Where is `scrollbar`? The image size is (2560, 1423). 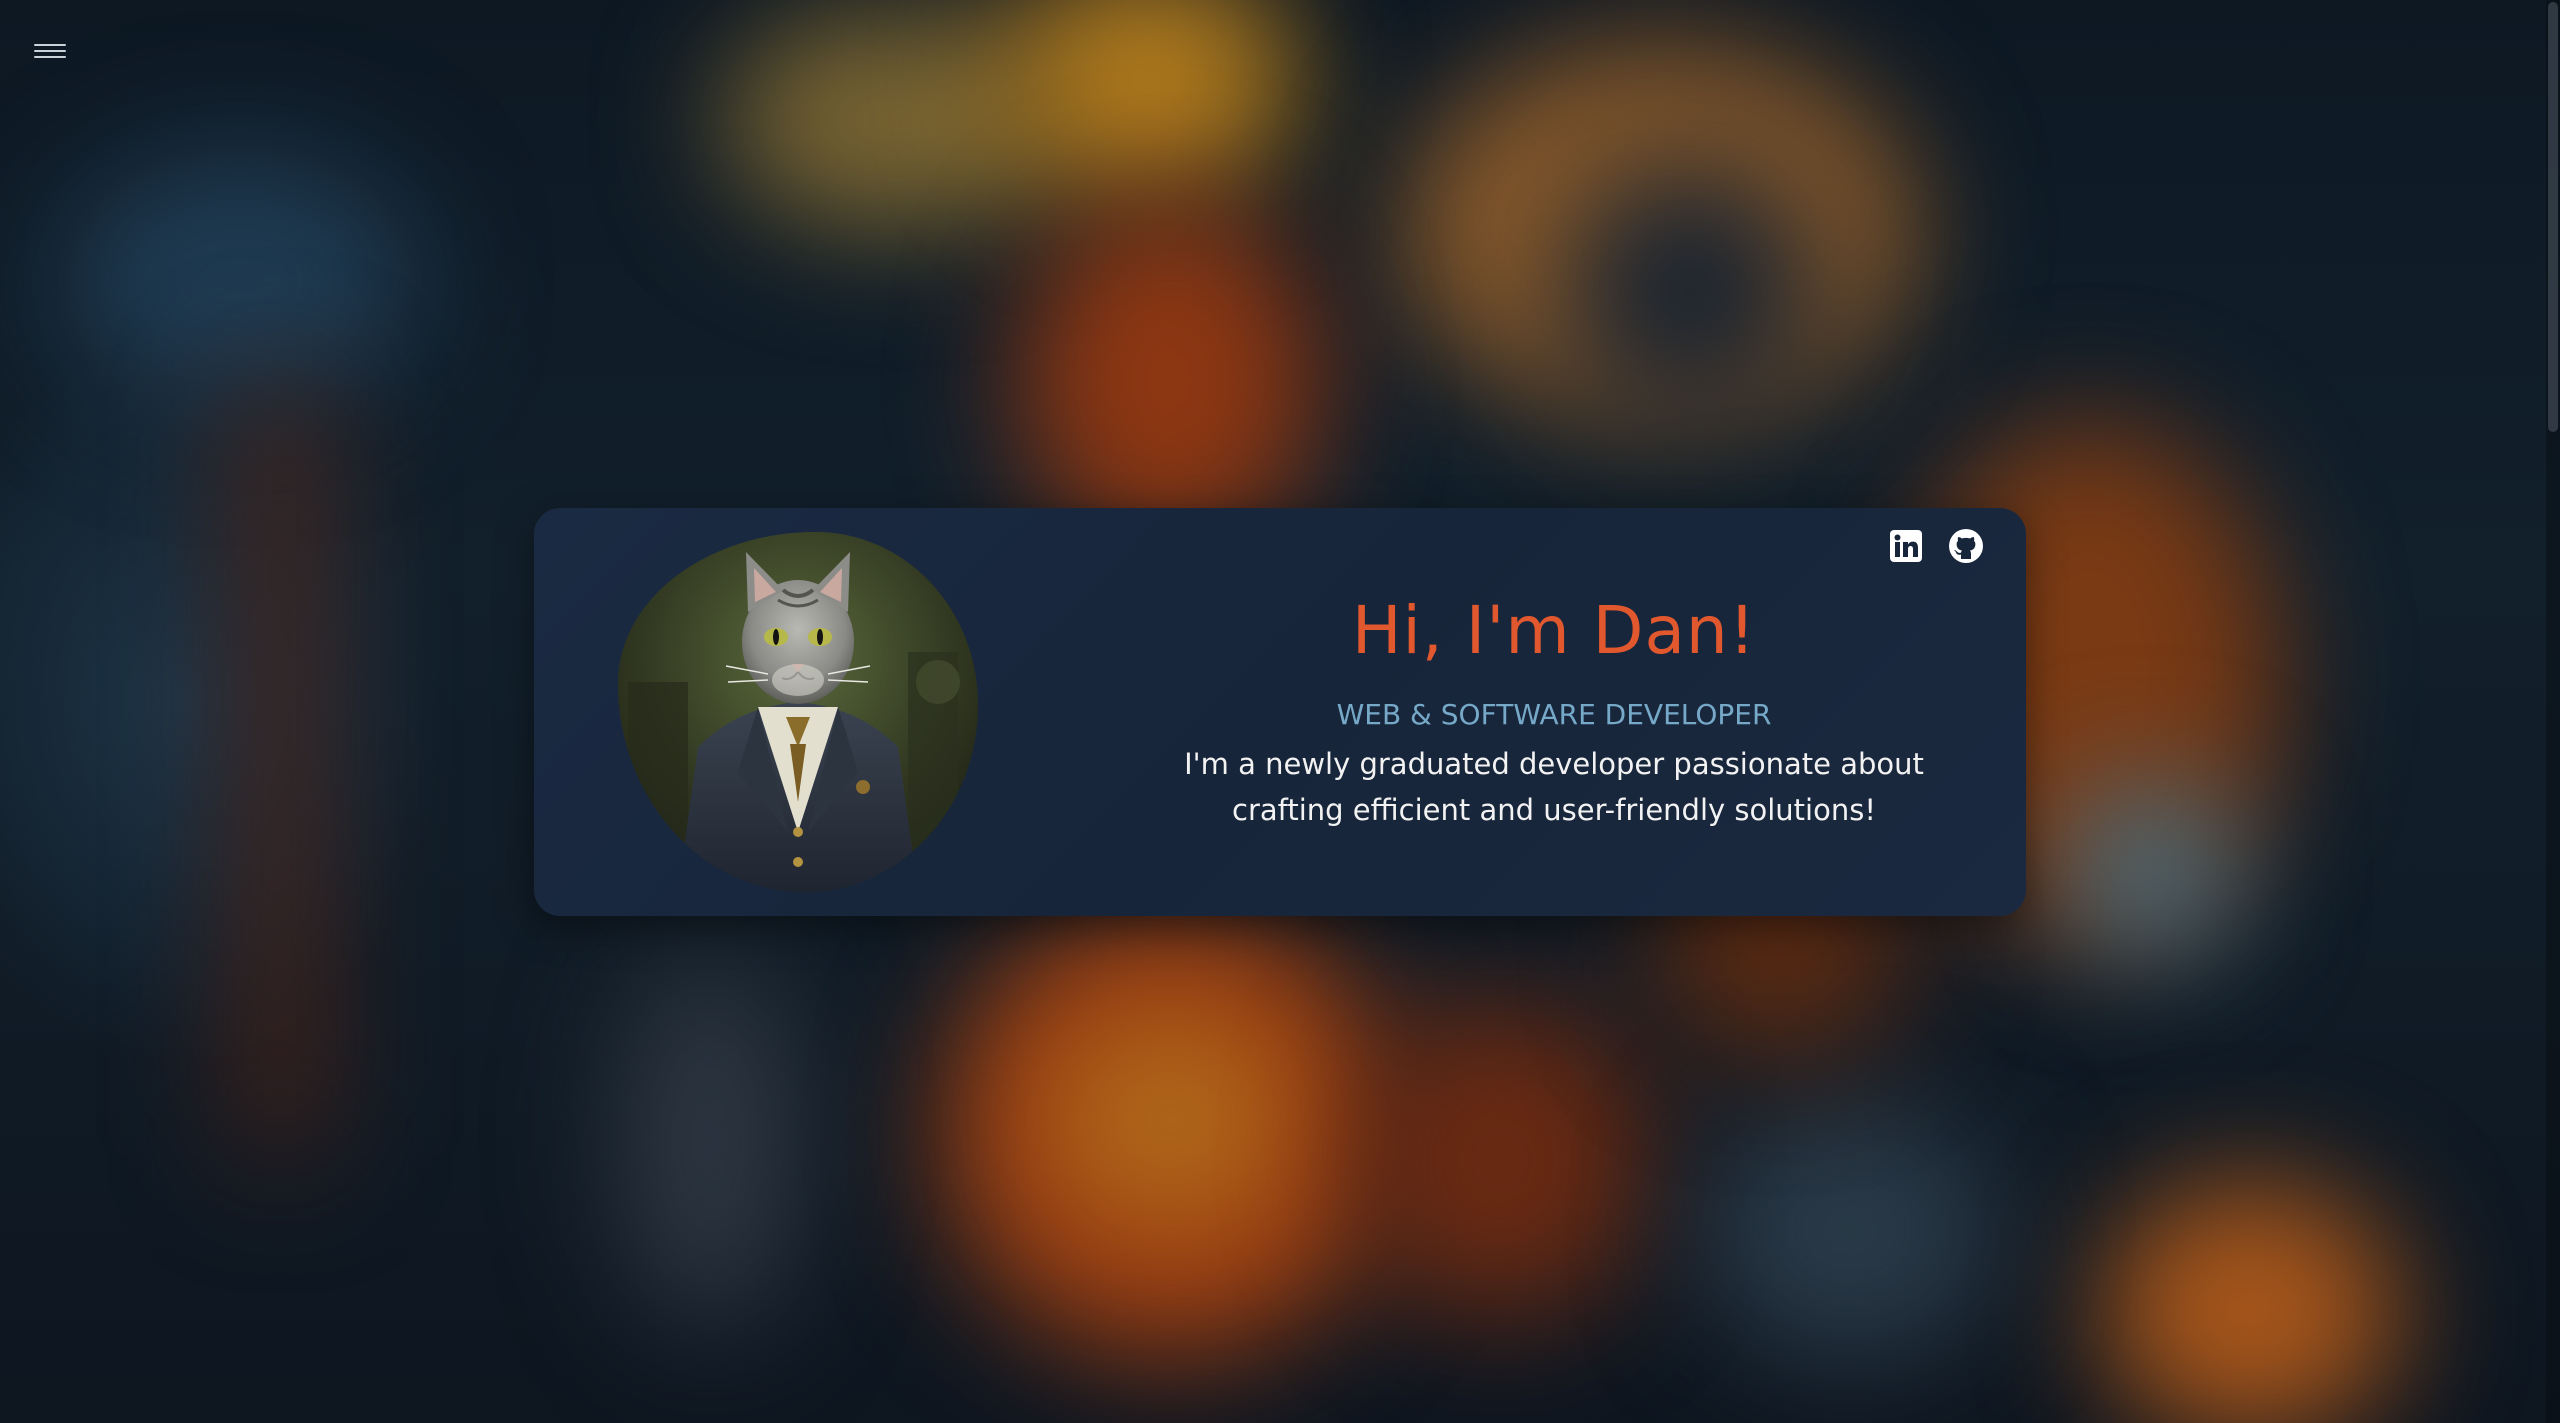
scrollbar is located at coordinates (2553, 711).